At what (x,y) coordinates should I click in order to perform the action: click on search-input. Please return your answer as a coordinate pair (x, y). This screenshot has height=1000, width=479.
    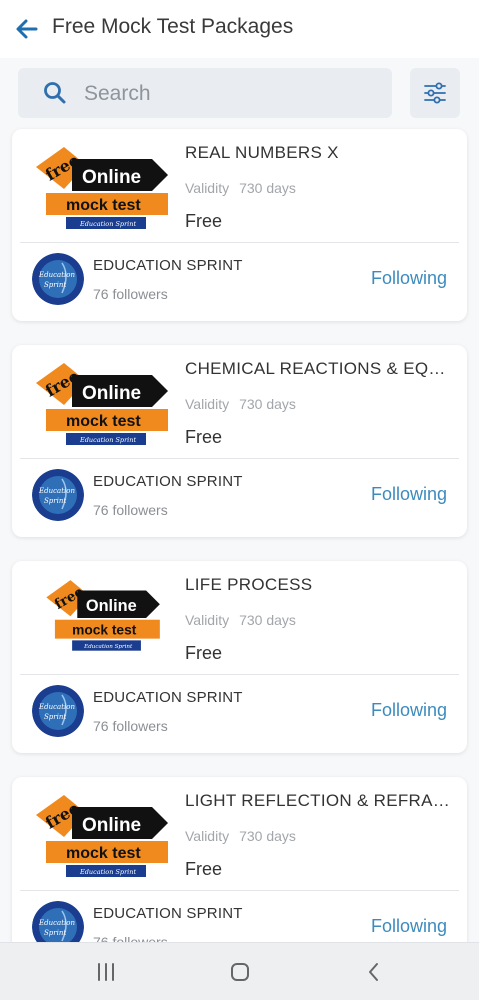
    Looking at the image, I should click on (229, 94).